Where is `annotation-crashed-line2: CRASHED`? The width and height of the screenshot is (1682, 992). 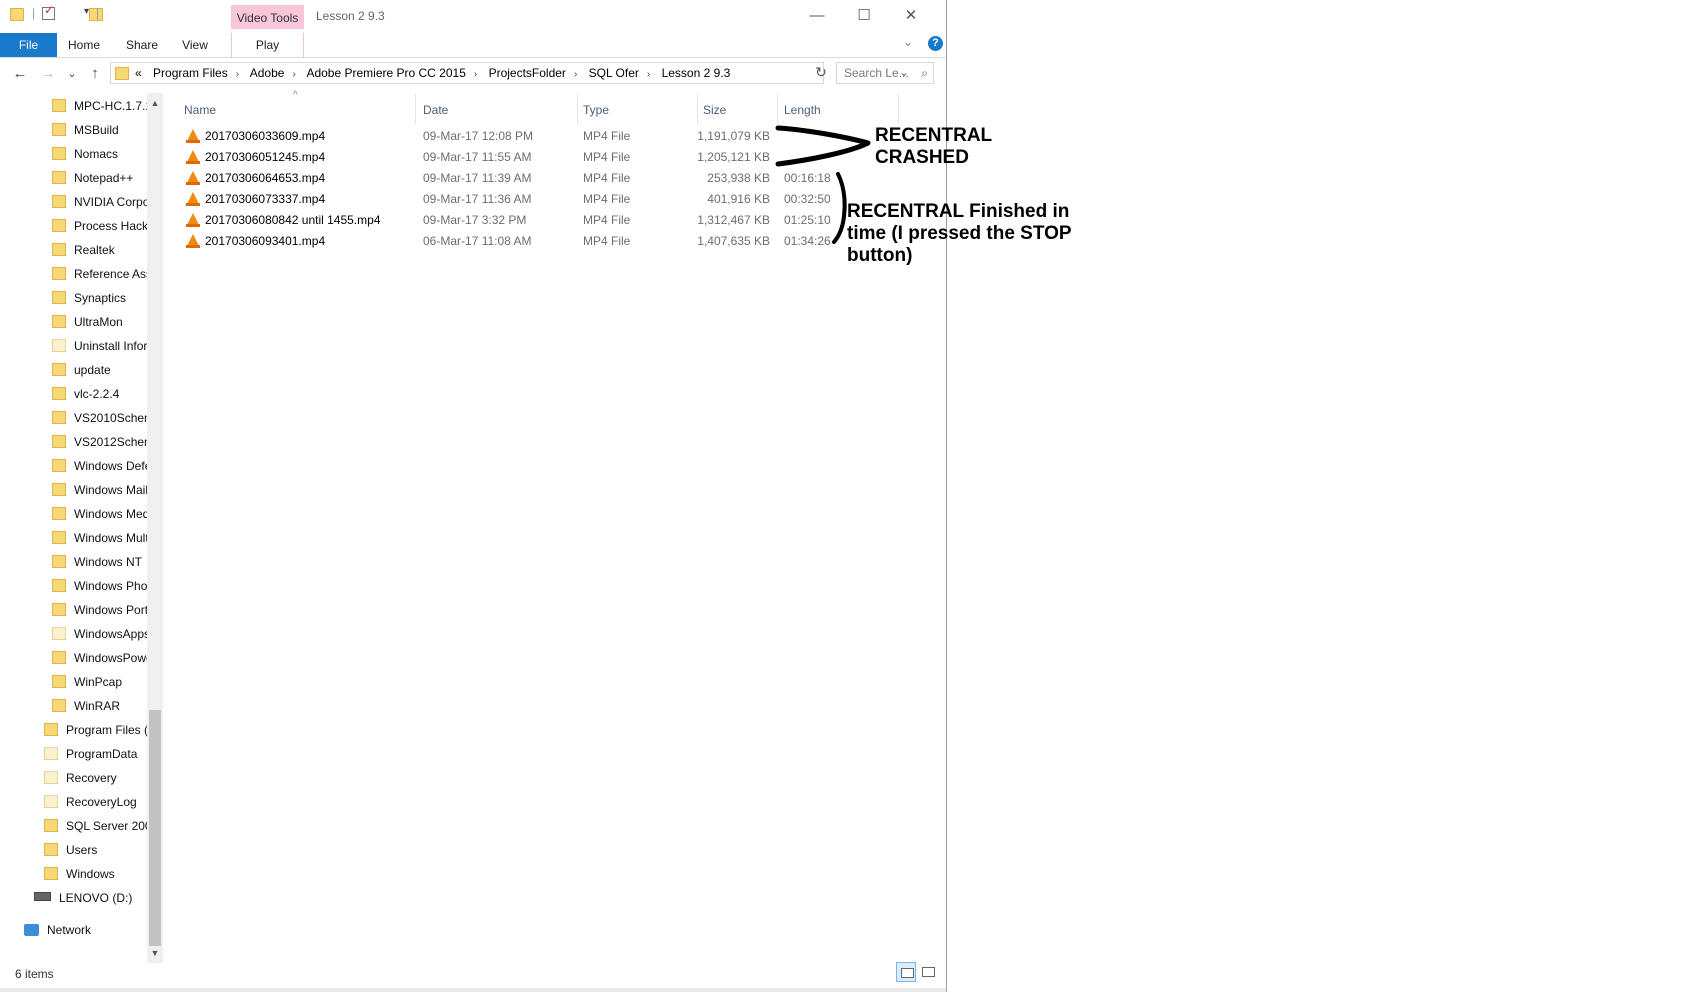
annotation-crashed-line2: CRASHED is located at coordinates (922, 157).